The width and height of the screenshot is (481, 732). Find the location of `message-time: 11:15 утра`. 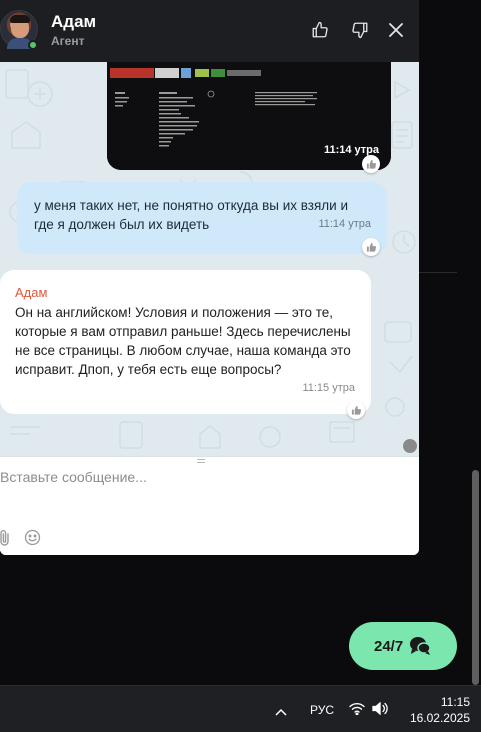

message-time: 11:15 утра is located at coordinates (328, 388).